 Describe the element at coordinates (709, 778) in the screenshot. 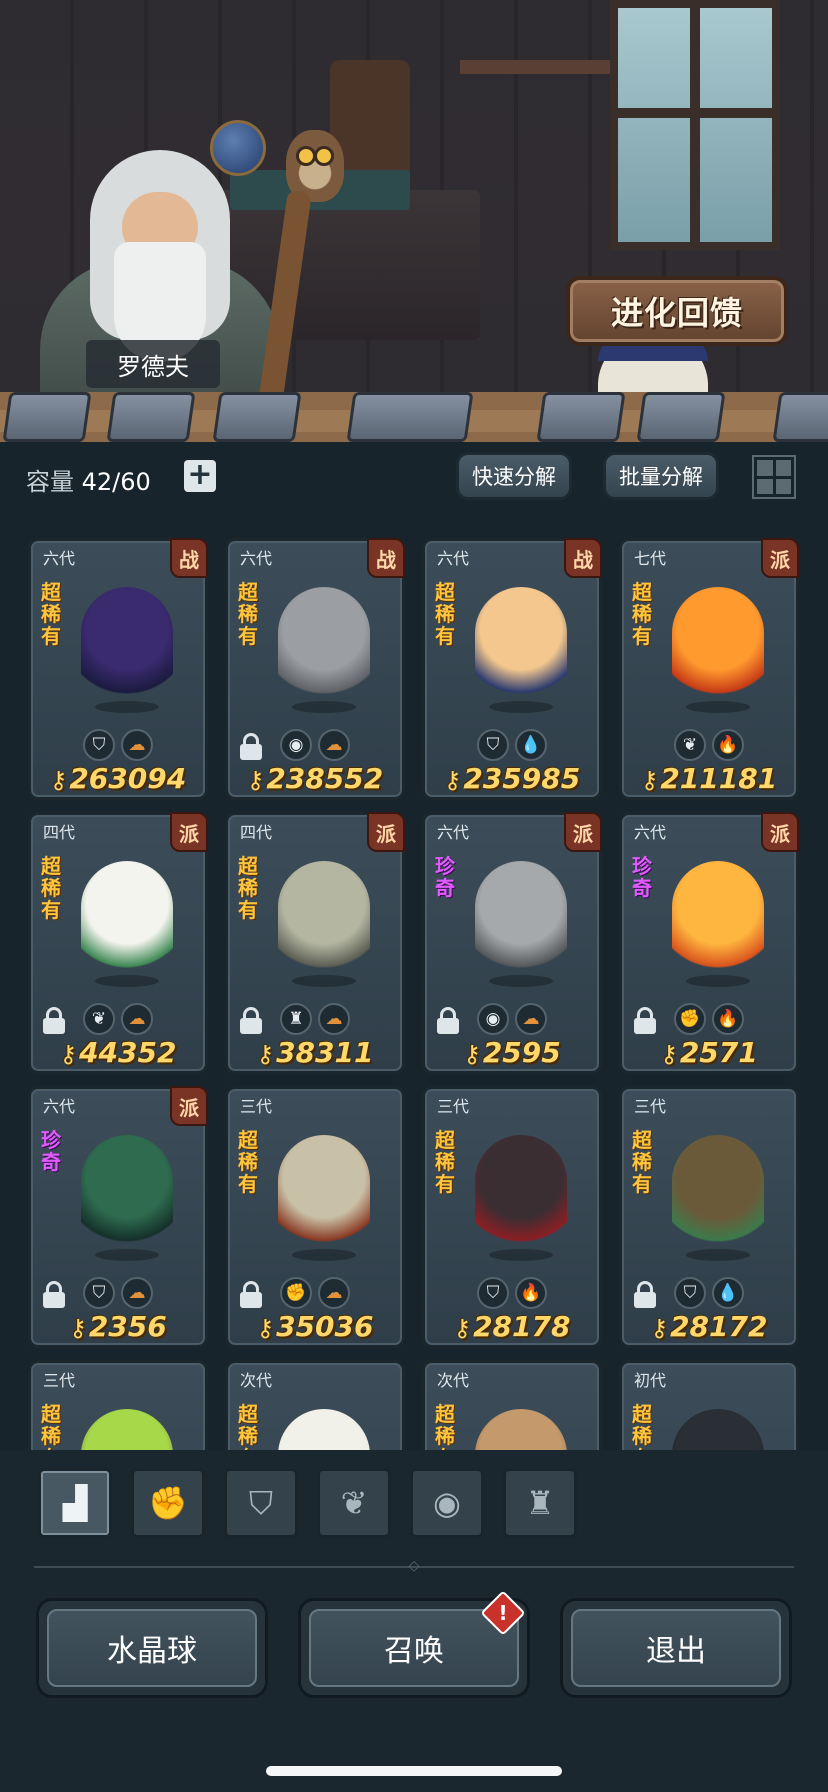

I see `power-value: ⚷211181` at that location.